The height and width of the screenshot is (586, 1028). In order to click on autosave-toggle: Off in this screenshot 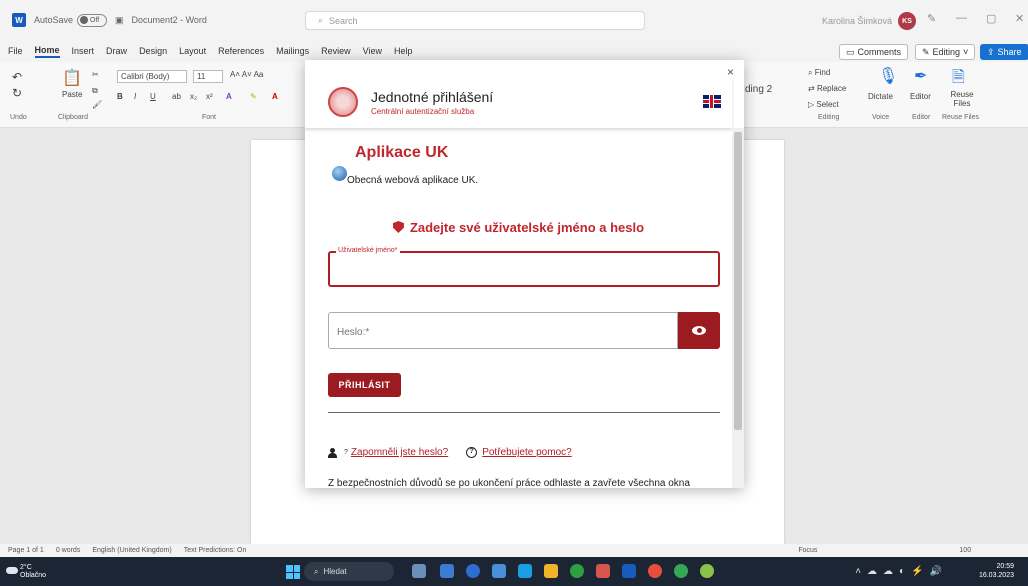, I will do `click(92, 20)`.